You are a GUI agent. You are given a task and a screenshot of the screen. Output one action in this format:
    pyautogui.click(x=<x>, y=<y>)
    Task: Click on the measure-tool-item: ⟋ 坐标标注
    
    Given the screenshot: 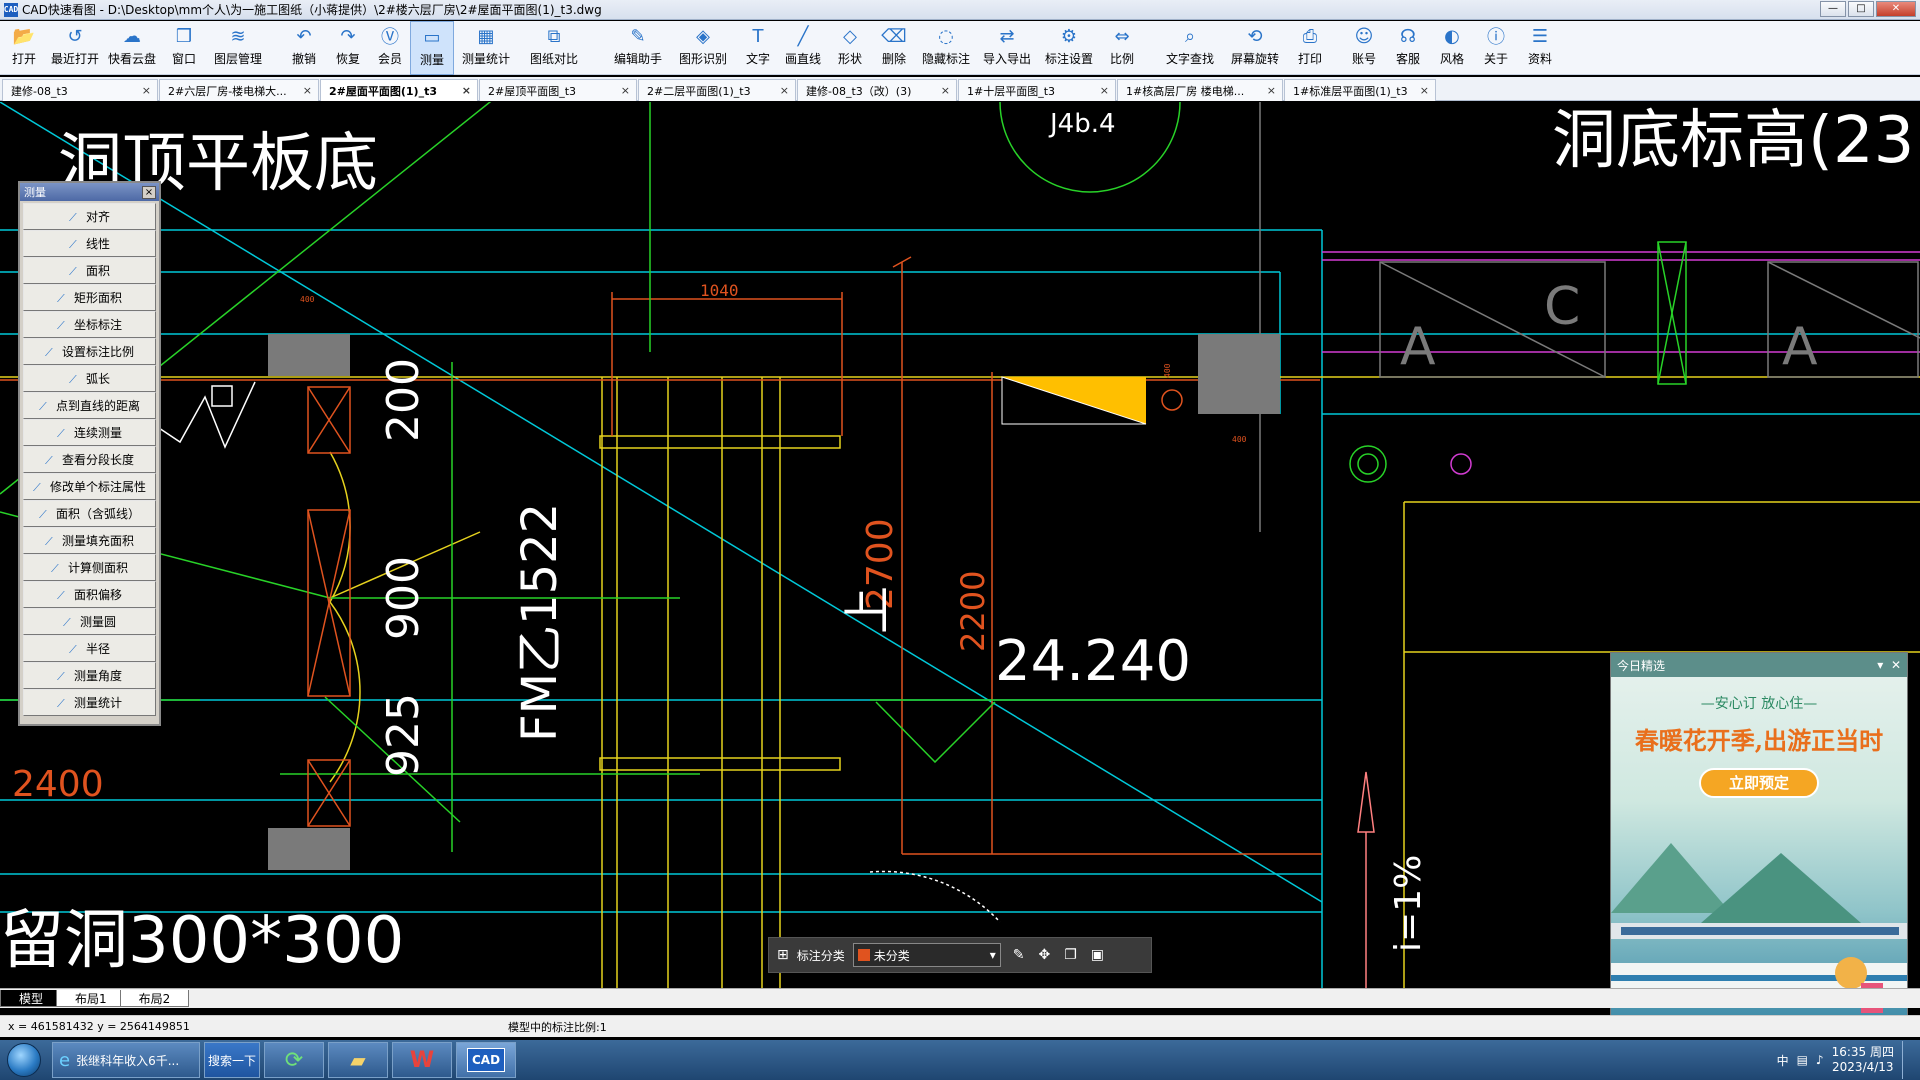 What is the action you would take?
    pyautogui.click(x=89, y=324)
    